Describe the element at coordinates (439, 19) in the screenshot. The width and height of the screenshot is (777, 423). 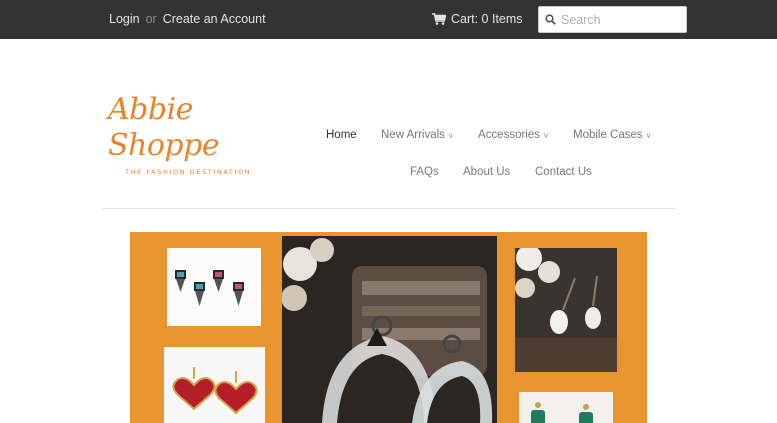
I see `shopping-cart-icon` at that location.